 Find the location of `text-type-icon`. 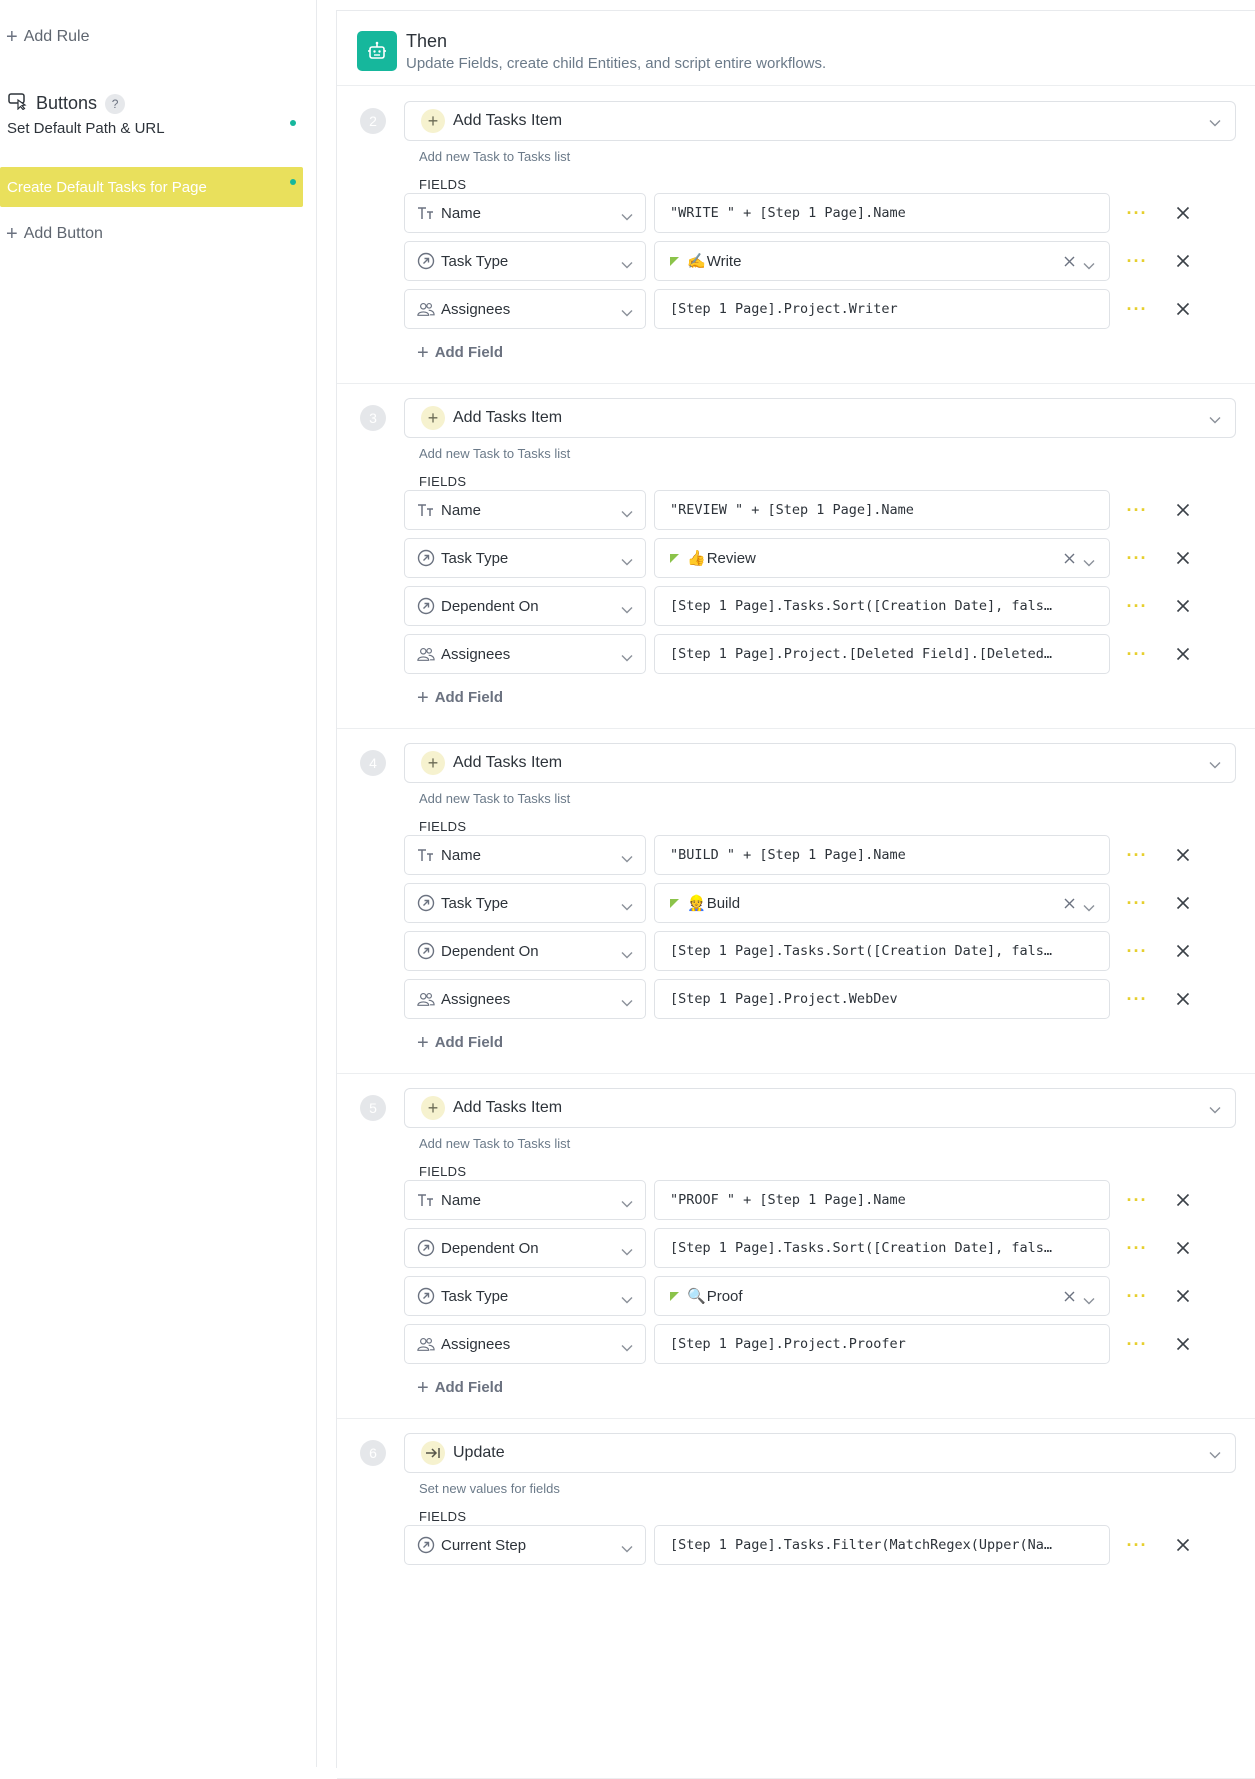

text-type-icon is located at coordinates (426, 510).